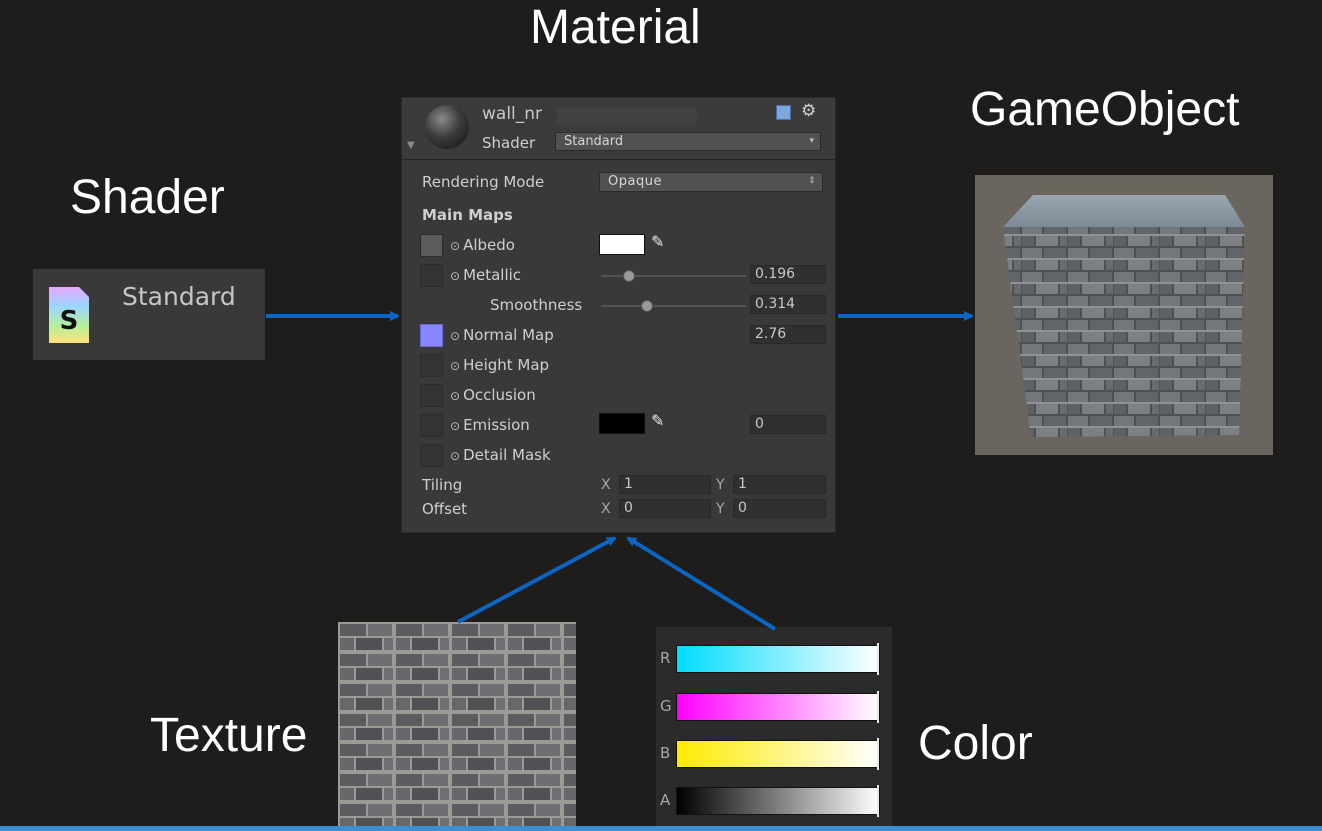 Image resolution: width=1322 pixels, height=831 pixels. Describe the element at coordinates (701, 583) in the screenshot. I see `arrow-color-to-material` at that location.